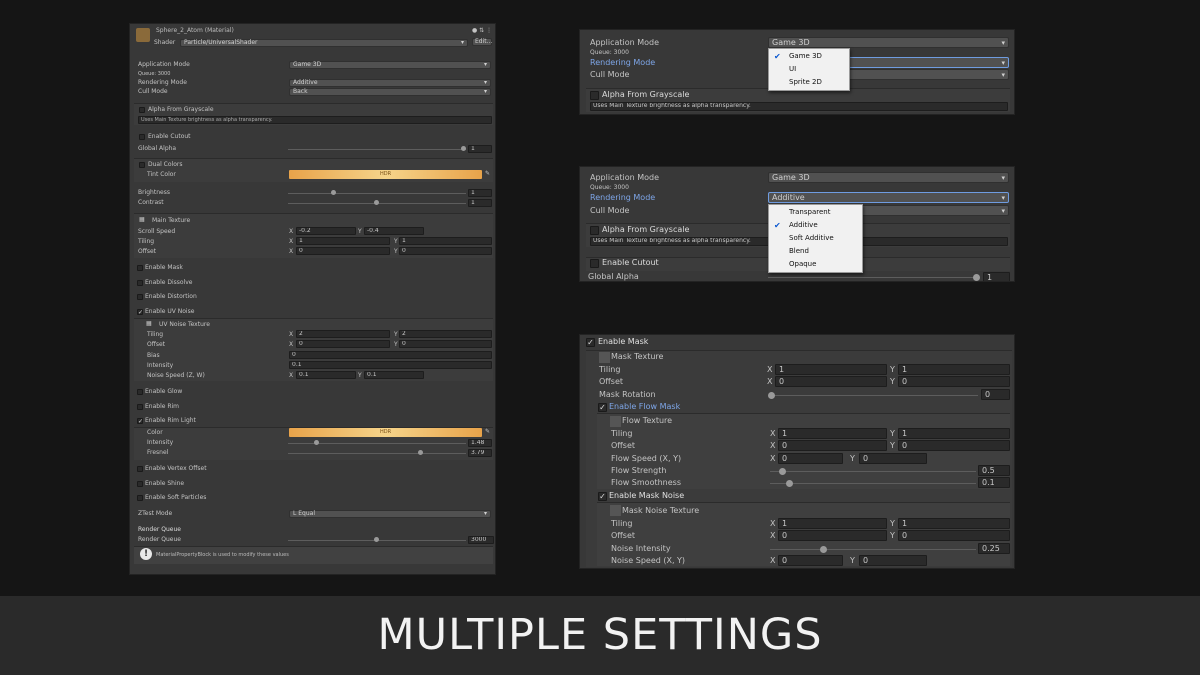 This screenshot has height=675, width=1200. Describe the element at coordinates (326, 375) in the screenshot. I see `noise-speed-x-field: 0.1` at that location.